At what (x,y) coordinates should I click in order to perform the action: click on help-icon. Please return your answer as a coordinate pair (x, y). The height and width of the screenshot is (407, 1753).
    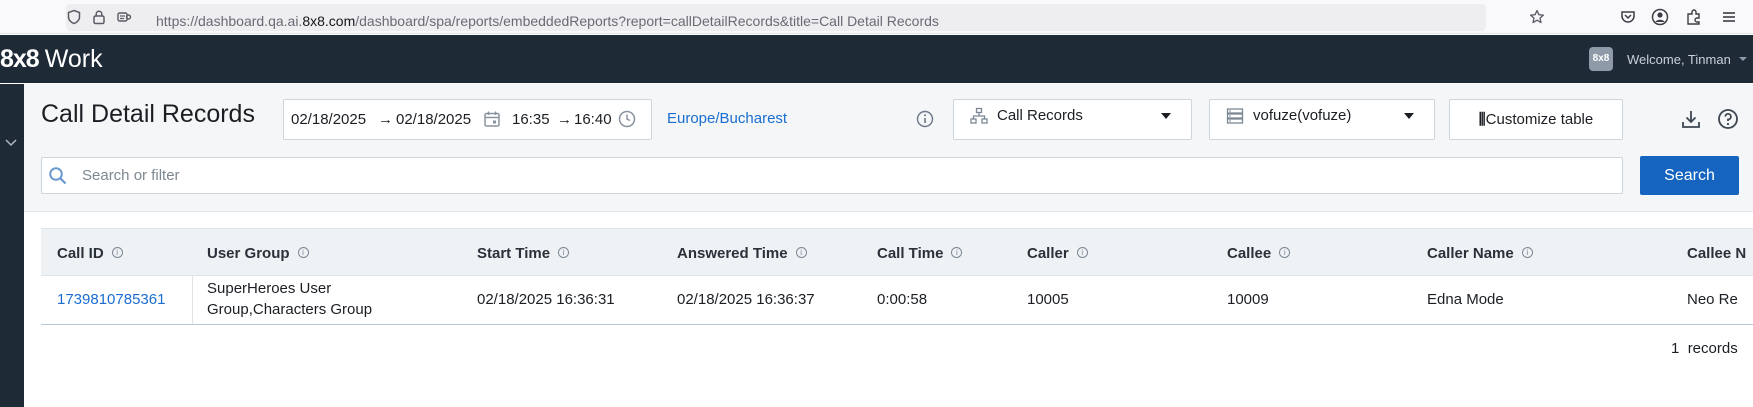
    Looking at the image, I should click on (1728, 121).